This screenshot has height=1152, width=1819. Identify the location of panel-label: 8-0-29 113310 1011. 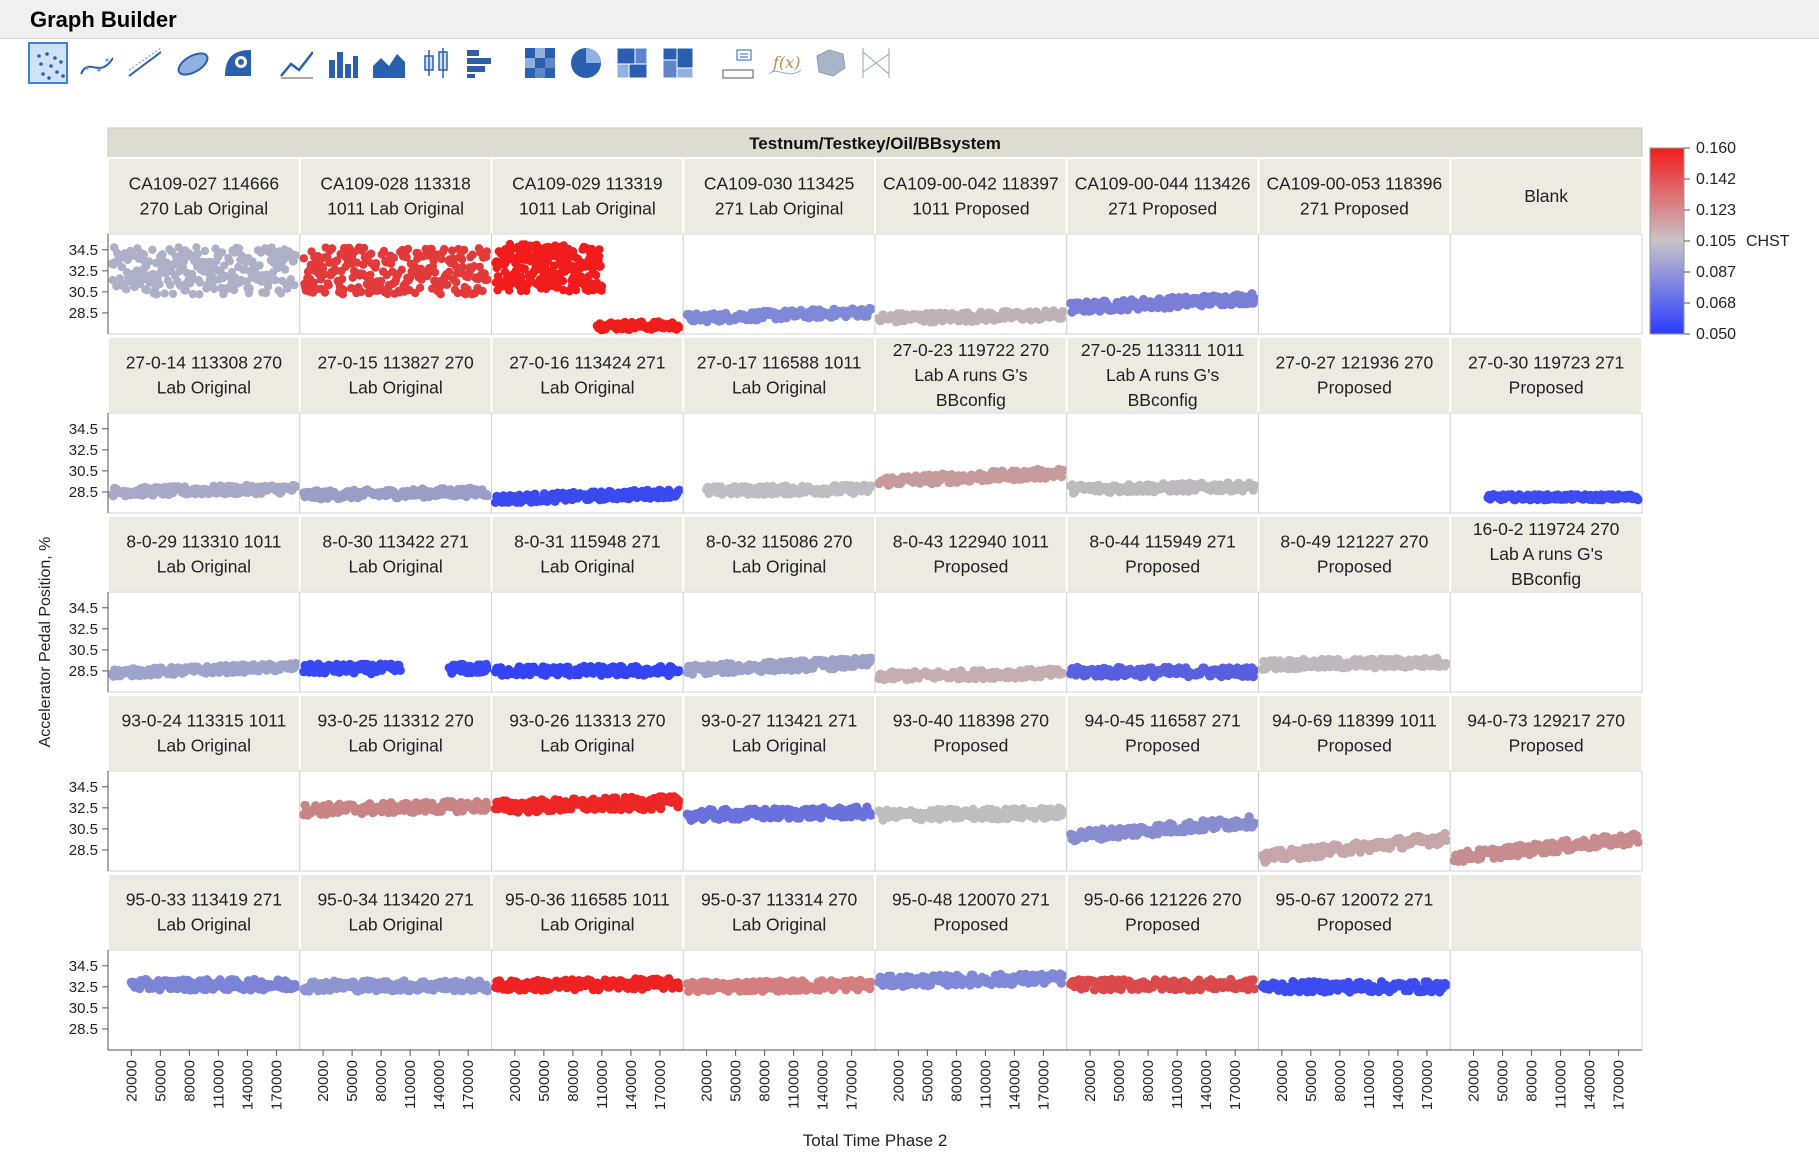
(203, 542).